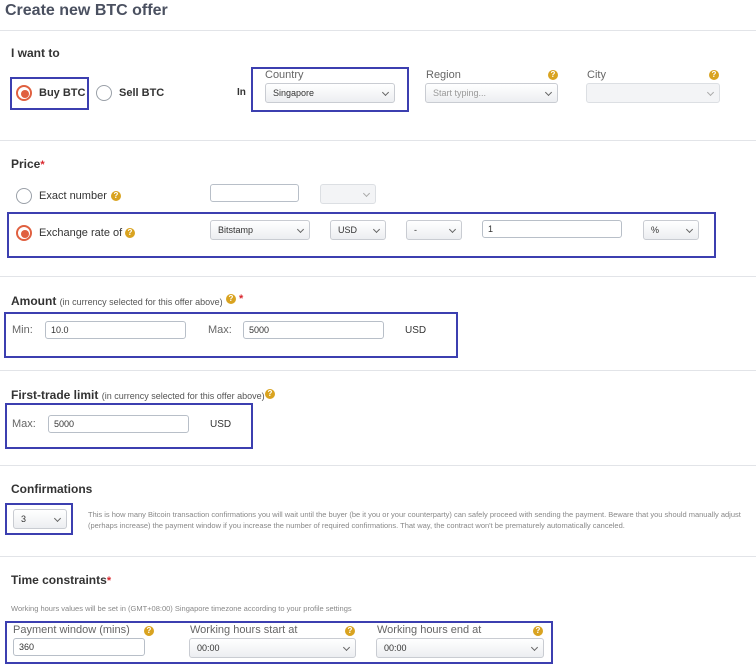  I want to click on operator-select: -, so click(434, 230).